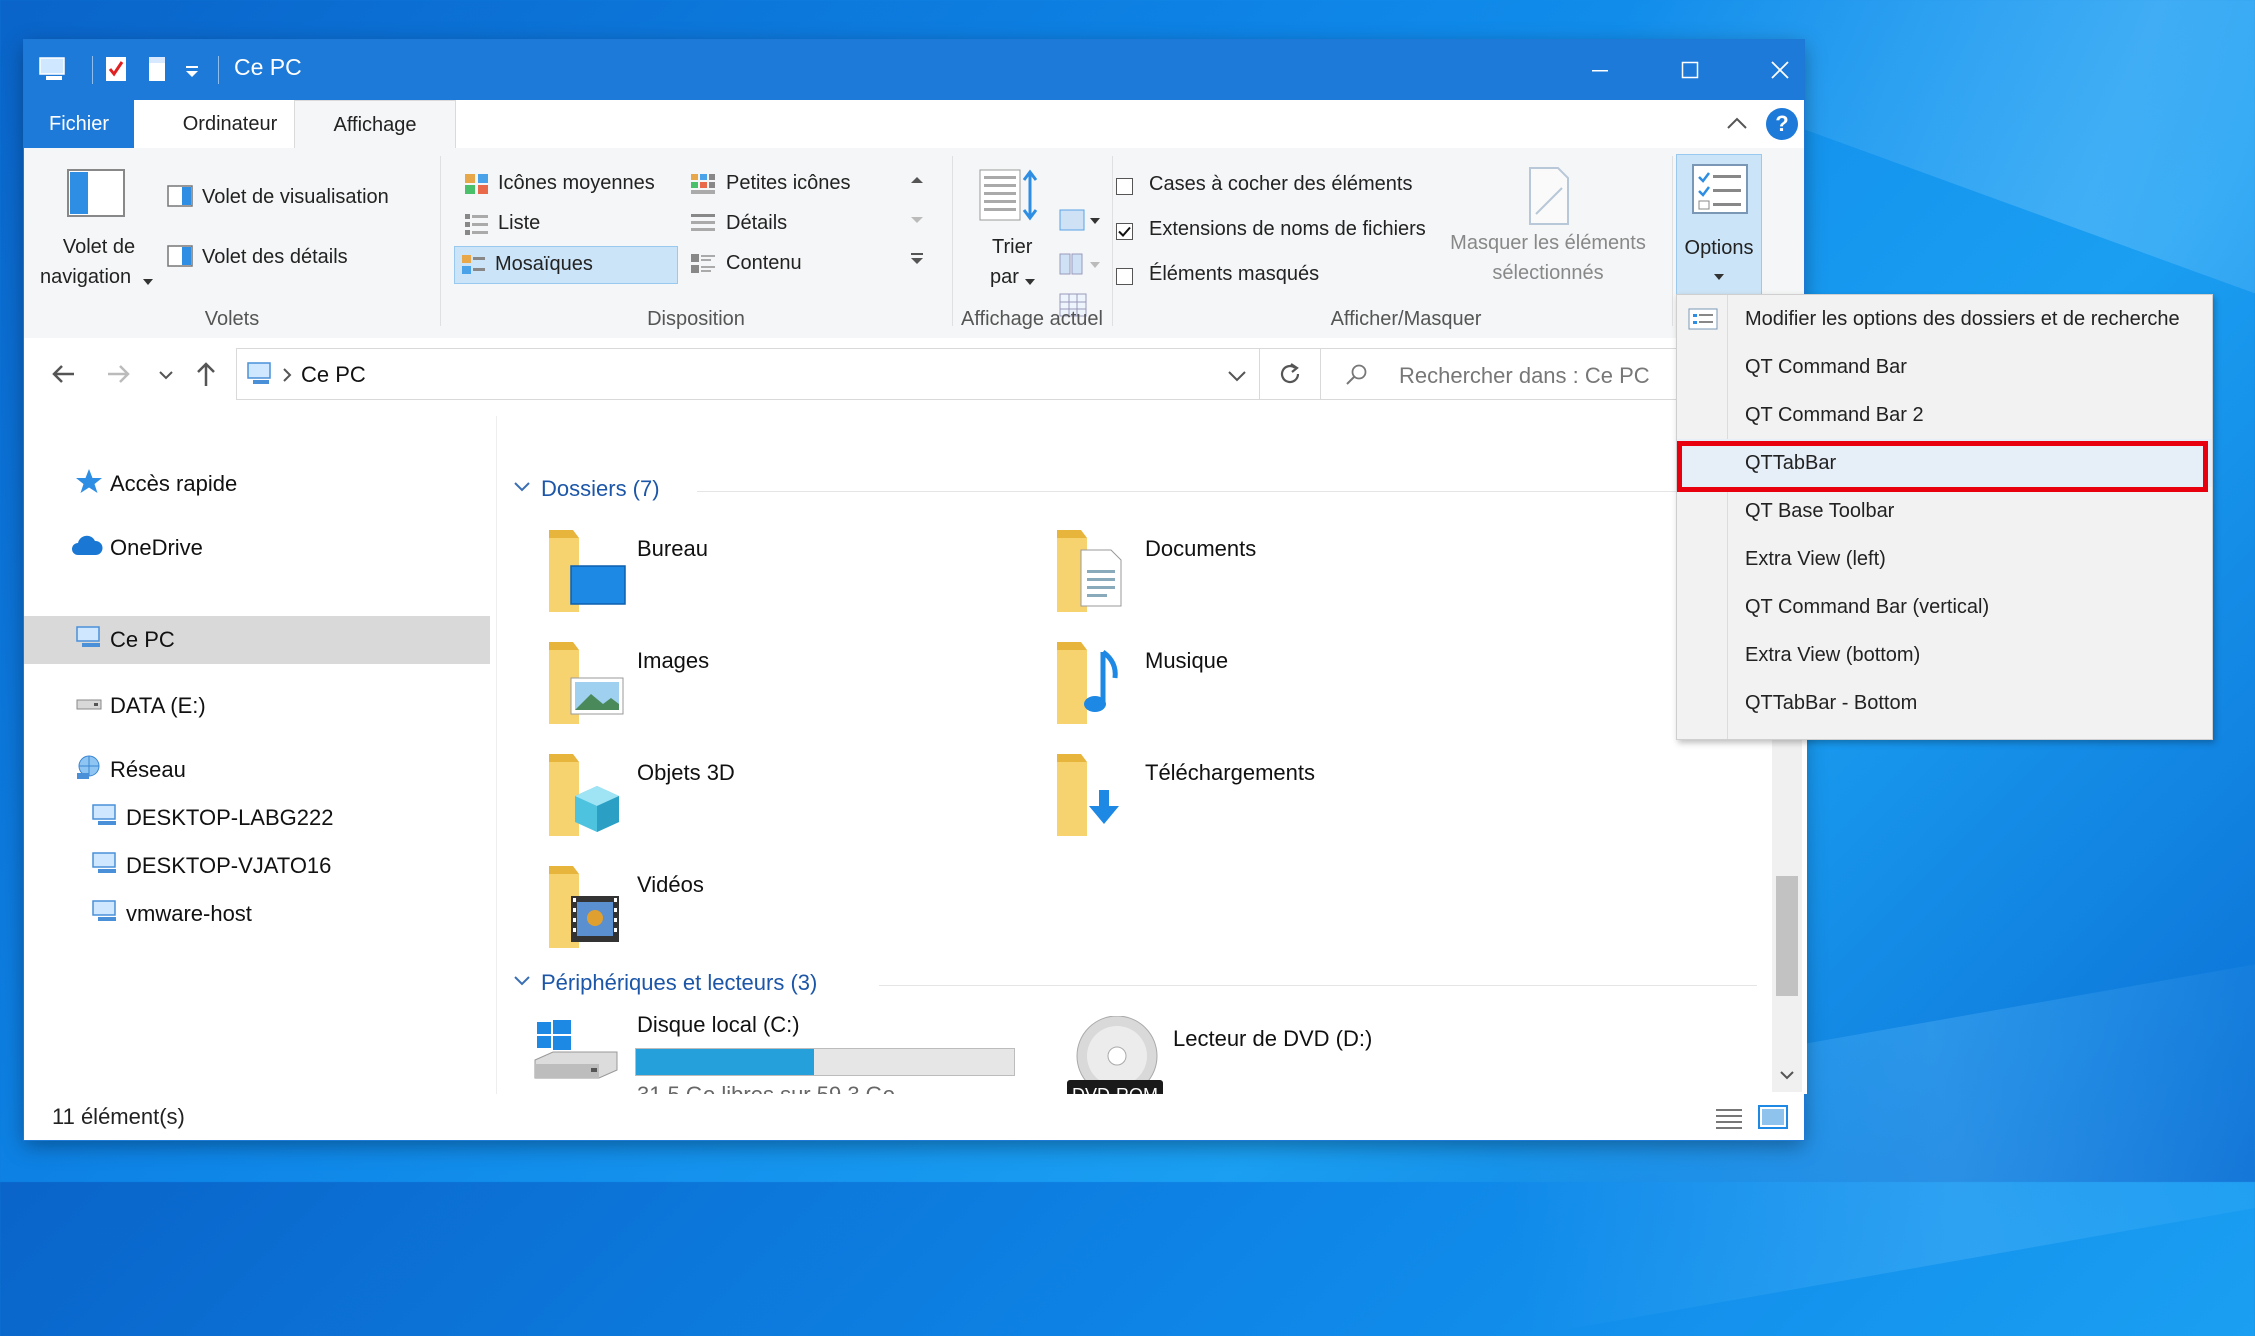  What do you see at coordinates (1782, 124) in the screenshot?
I see `help-icon: ?` at bounding box center [1782, 124].